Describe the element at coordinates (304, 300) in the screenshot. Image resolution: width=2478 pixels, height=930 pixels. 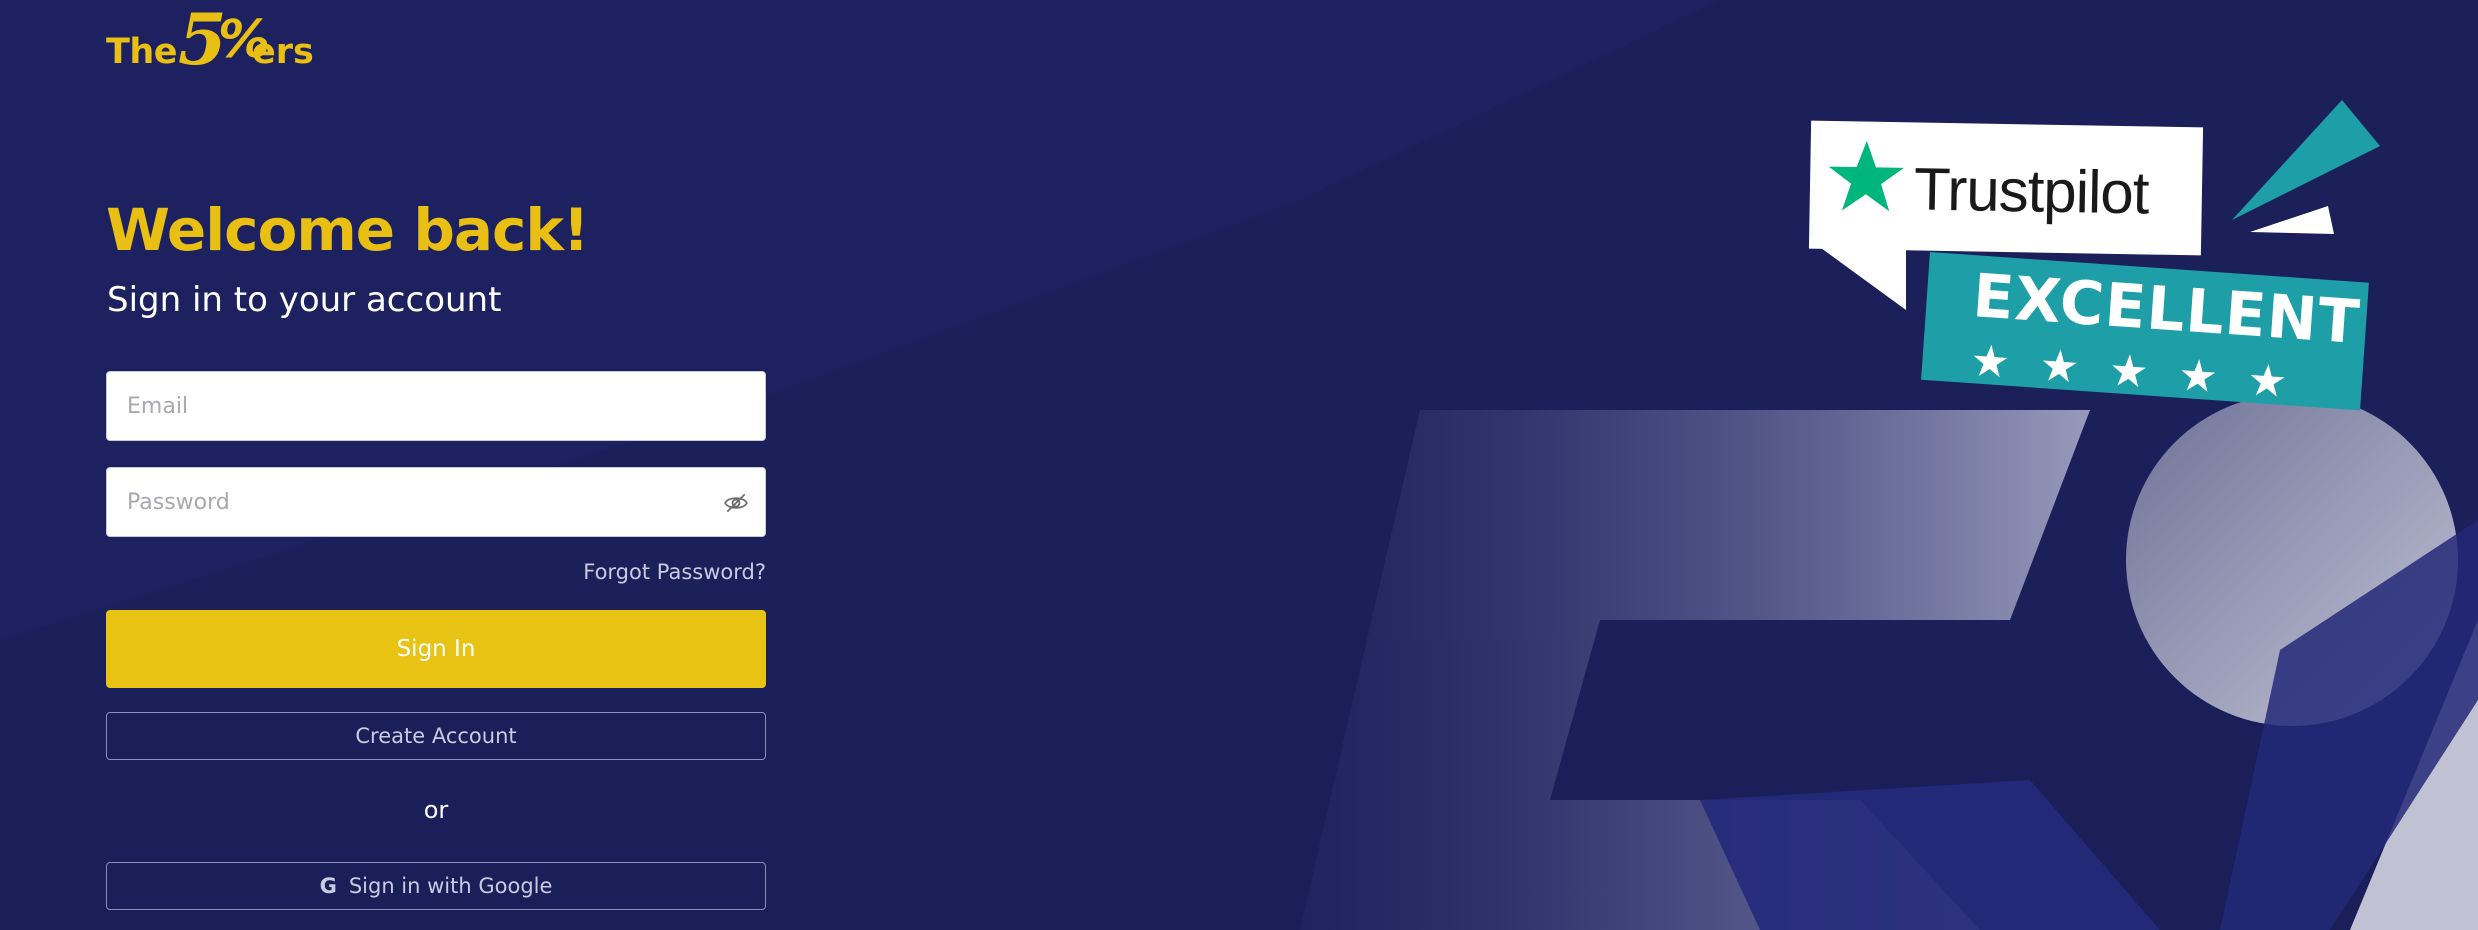
I see `page-subtitle: Sign in to your account` at that location.